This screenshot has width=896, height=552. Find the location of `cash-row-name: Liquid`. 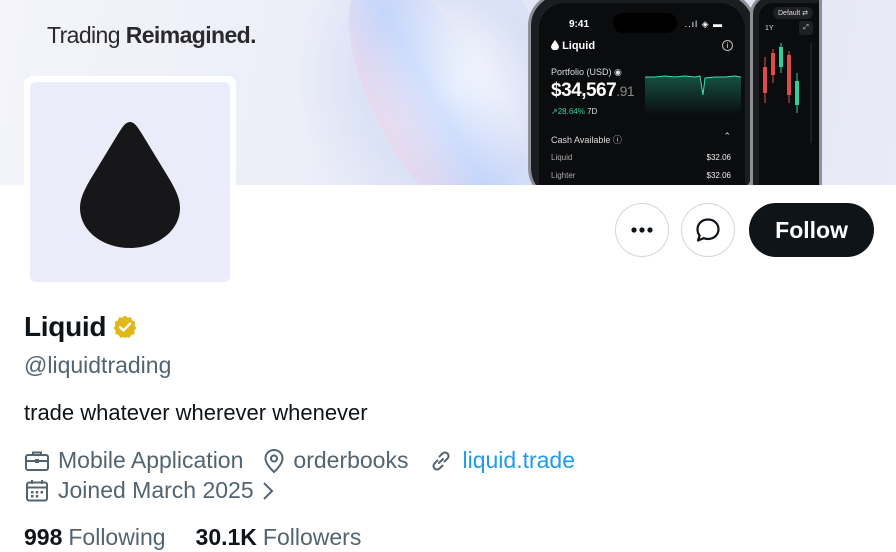

cash-row-name: Liquid is located at coordinates (562, 157).